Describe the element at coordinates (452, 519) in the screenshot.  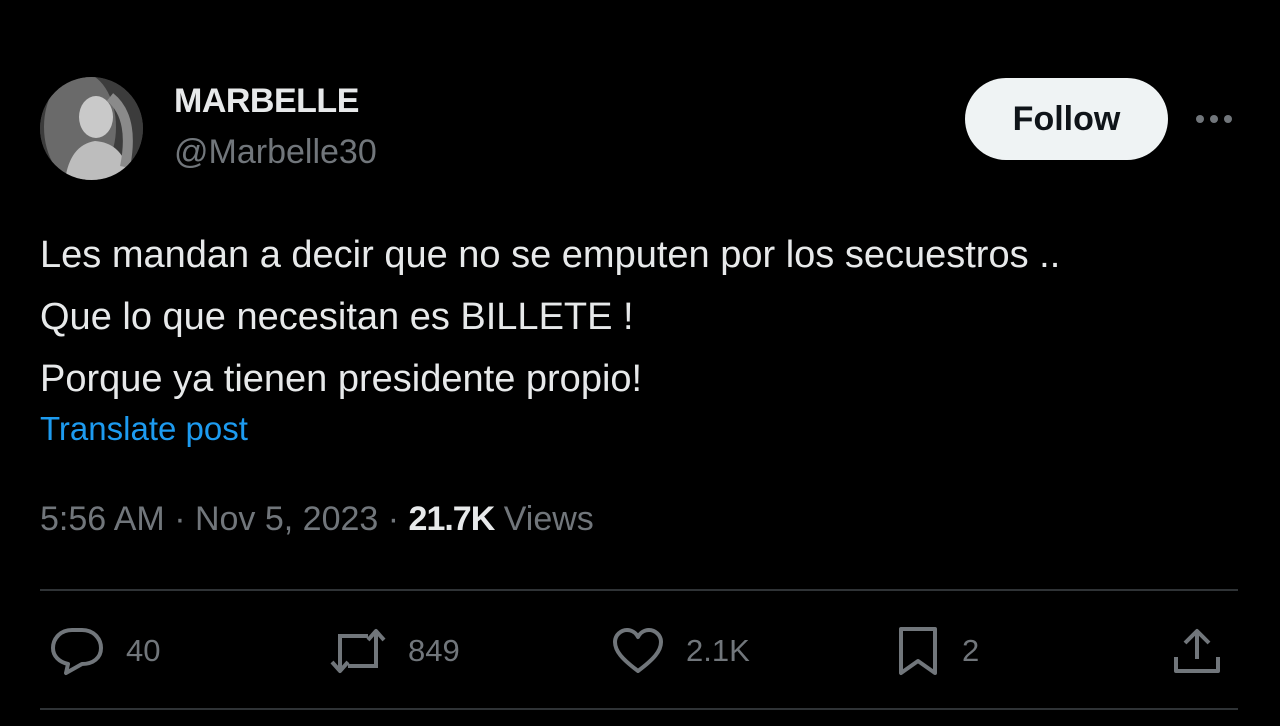
I see `views-count: 21.7K` at that location.